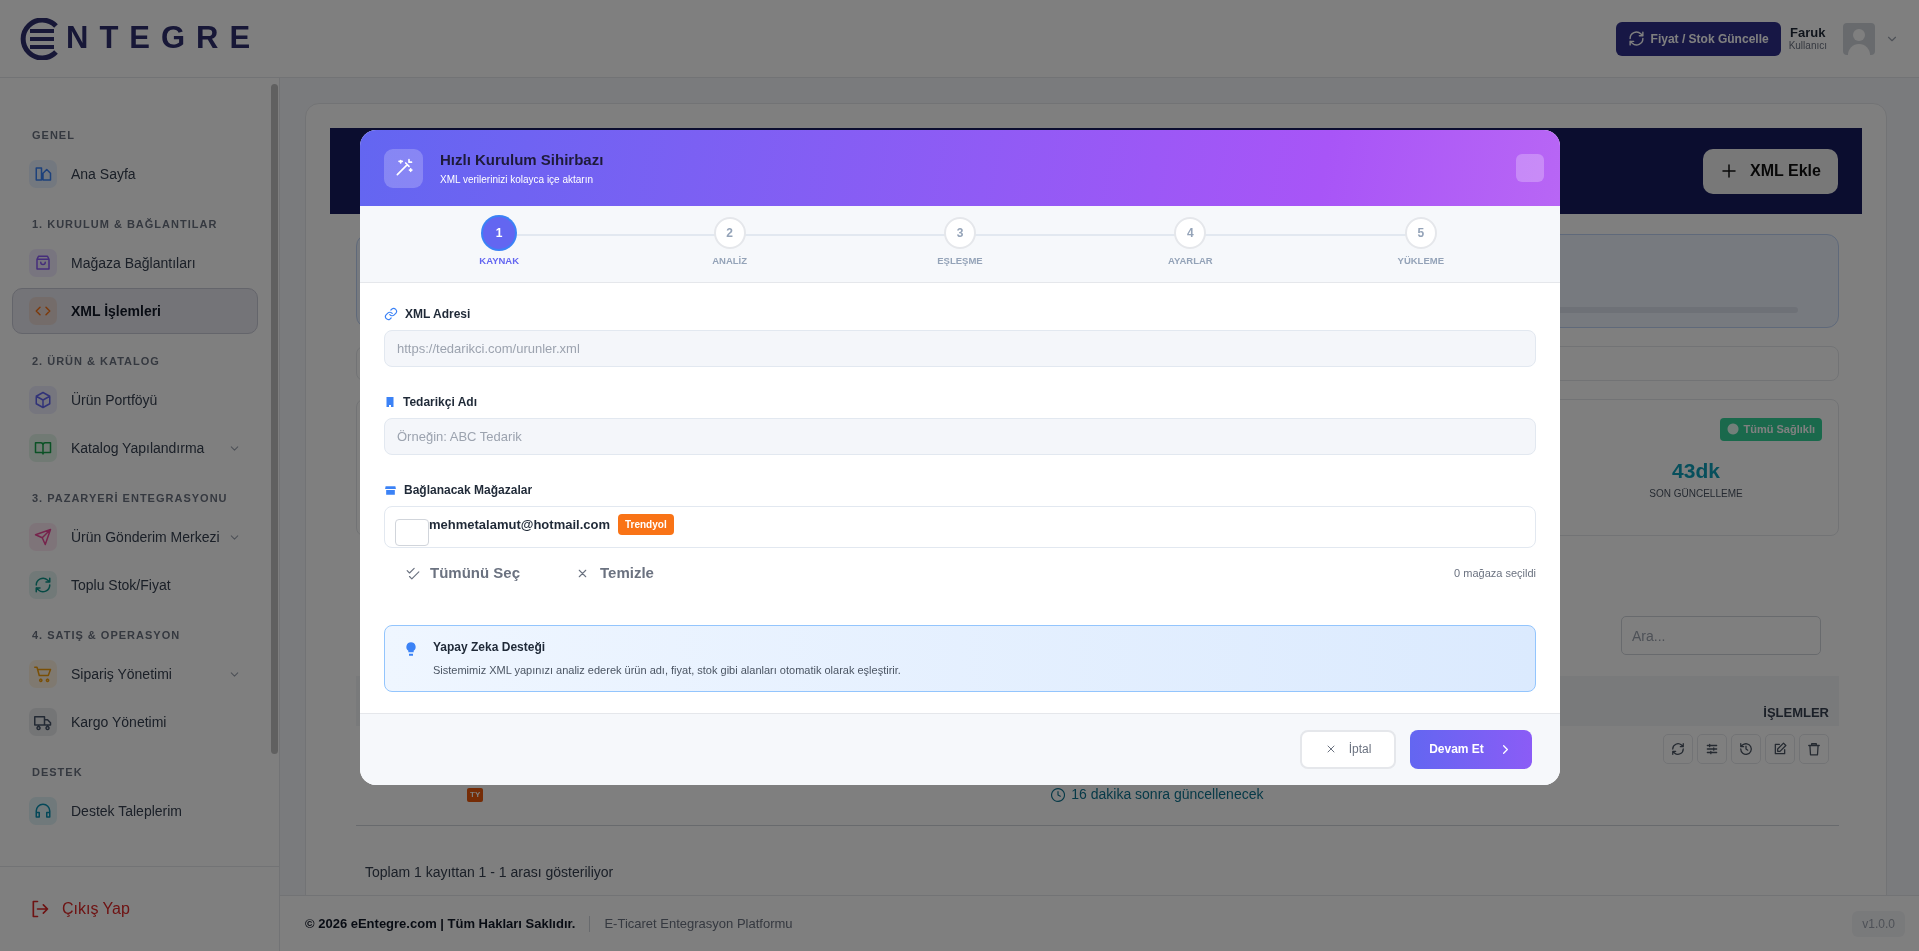 Image resolution: width=1919 pixels, height=951 pixels. I want to click on clear-button: Temizle, so click(615, 573).